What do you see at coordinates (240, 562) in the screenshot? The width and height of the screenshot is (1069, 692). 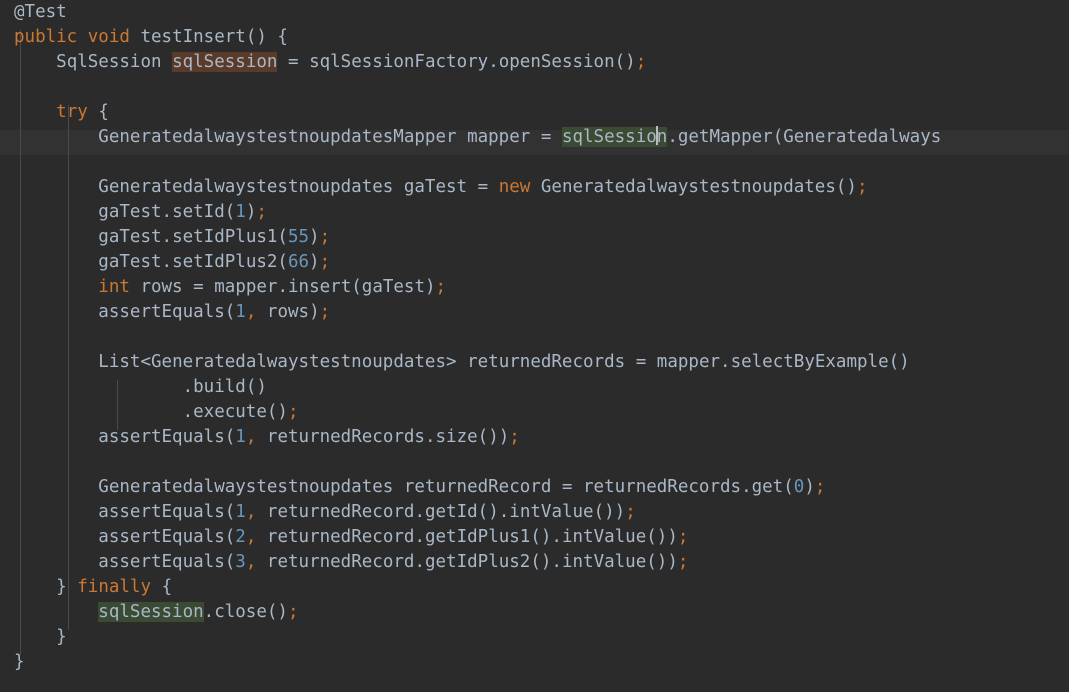 I see `number-literal: 3` at bounding box center [240, 562].